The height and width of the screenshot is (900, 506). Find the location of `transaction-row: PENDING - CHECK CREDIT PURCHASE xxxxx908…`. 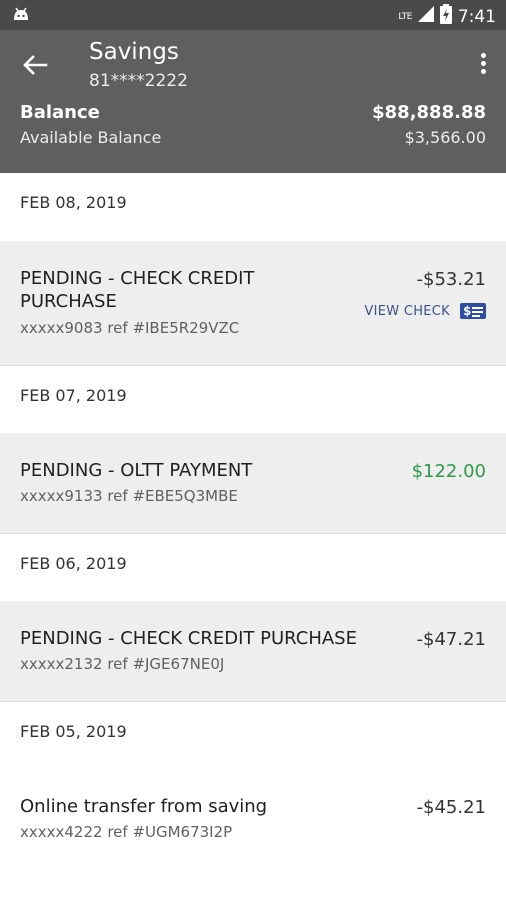

transaction-row: PENDING - CHECK CREDIT PURCHASE xxxxx908… is located at coordinates (253, 303).